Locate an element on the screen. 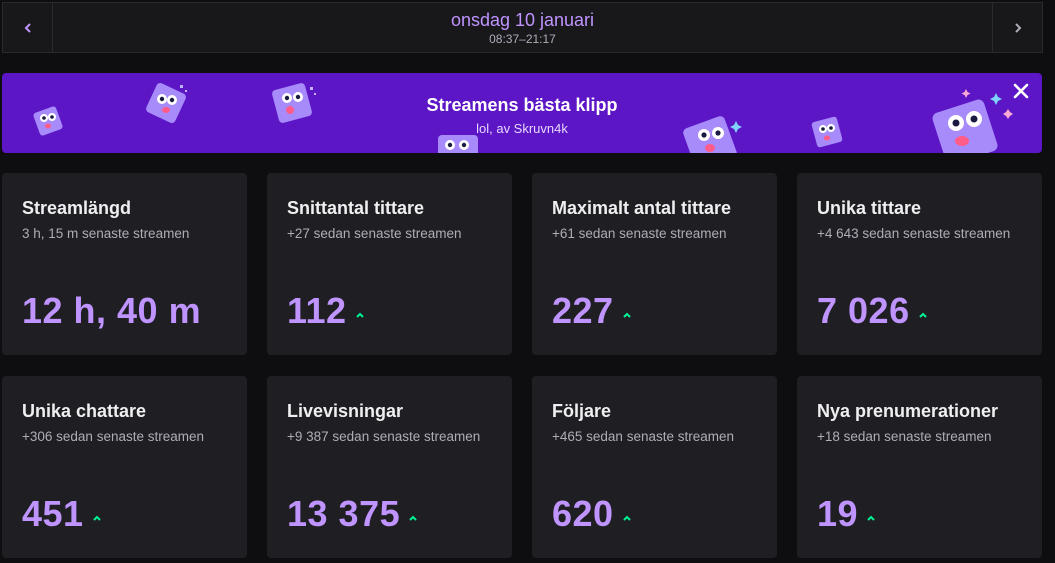 The width and height of the screenshot is (1055, 563). stat-value-wrap: 12 h, 40 m is located at coordinates (111, 311).